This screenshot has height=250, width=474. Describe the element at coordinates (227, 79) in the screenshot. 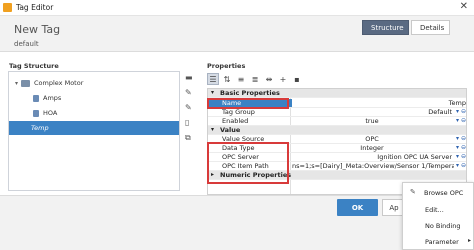

I see `sort-icon: ⇅` at that location.